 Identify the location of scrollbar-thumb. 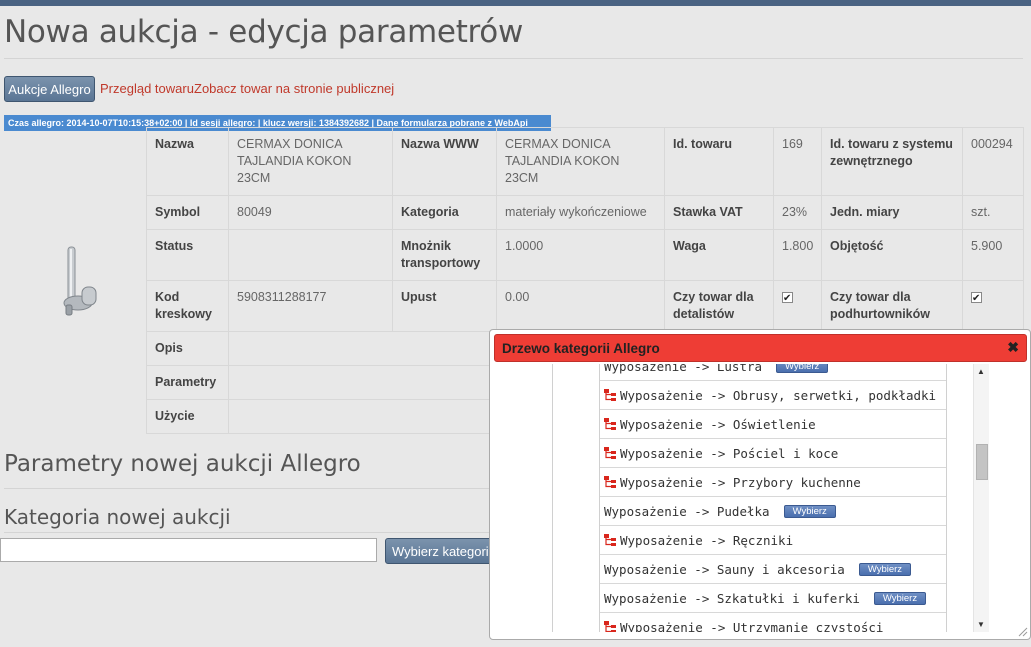
(982, 462).